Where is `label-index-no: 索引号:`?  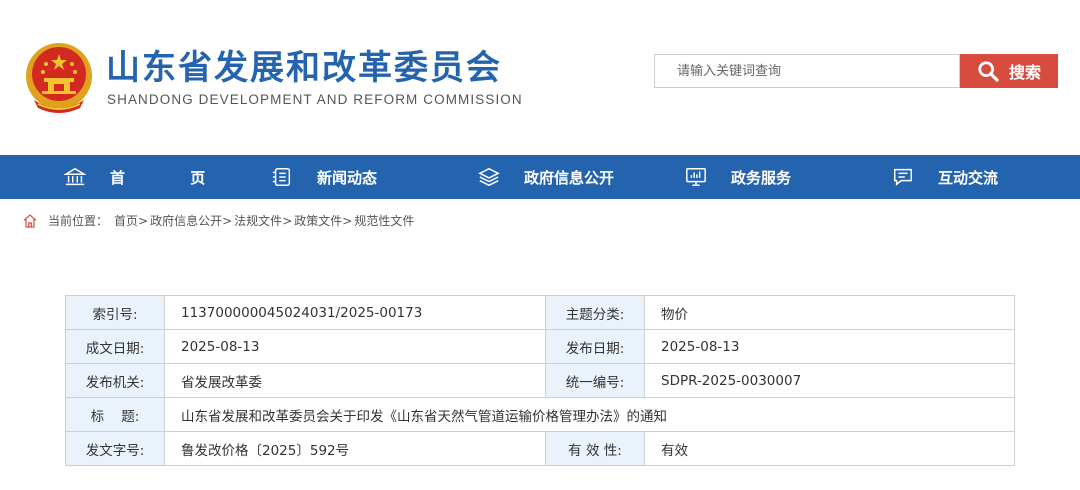 label-index-no: 索引号: is located at coordinates (115, 312).